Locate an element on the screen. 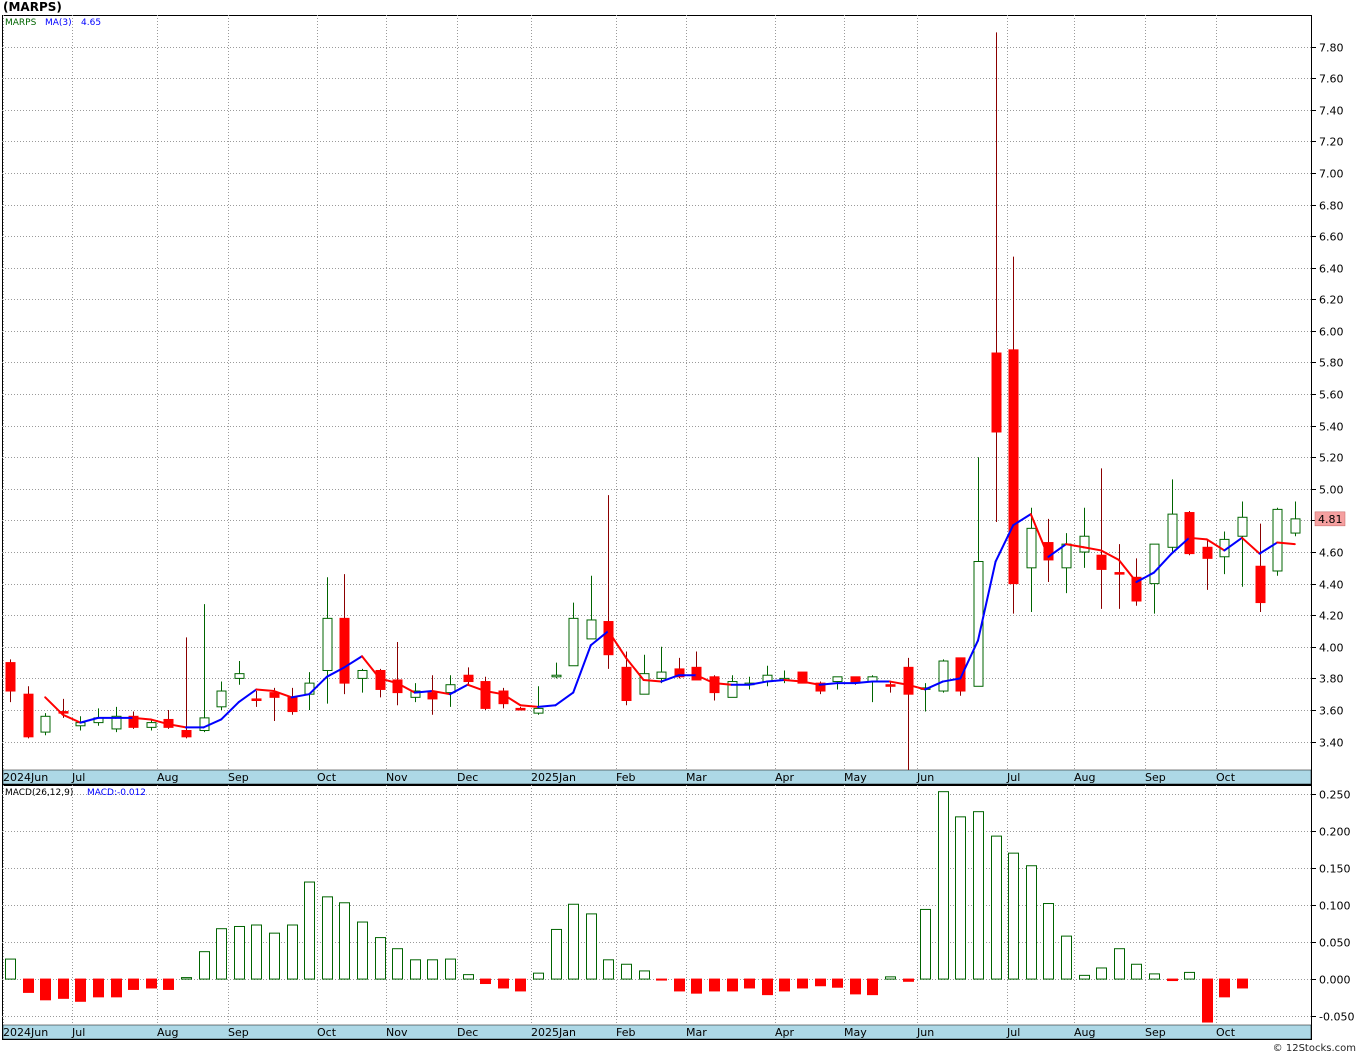  last-price-label: 4.81 is located at coordinates (1330, 519).